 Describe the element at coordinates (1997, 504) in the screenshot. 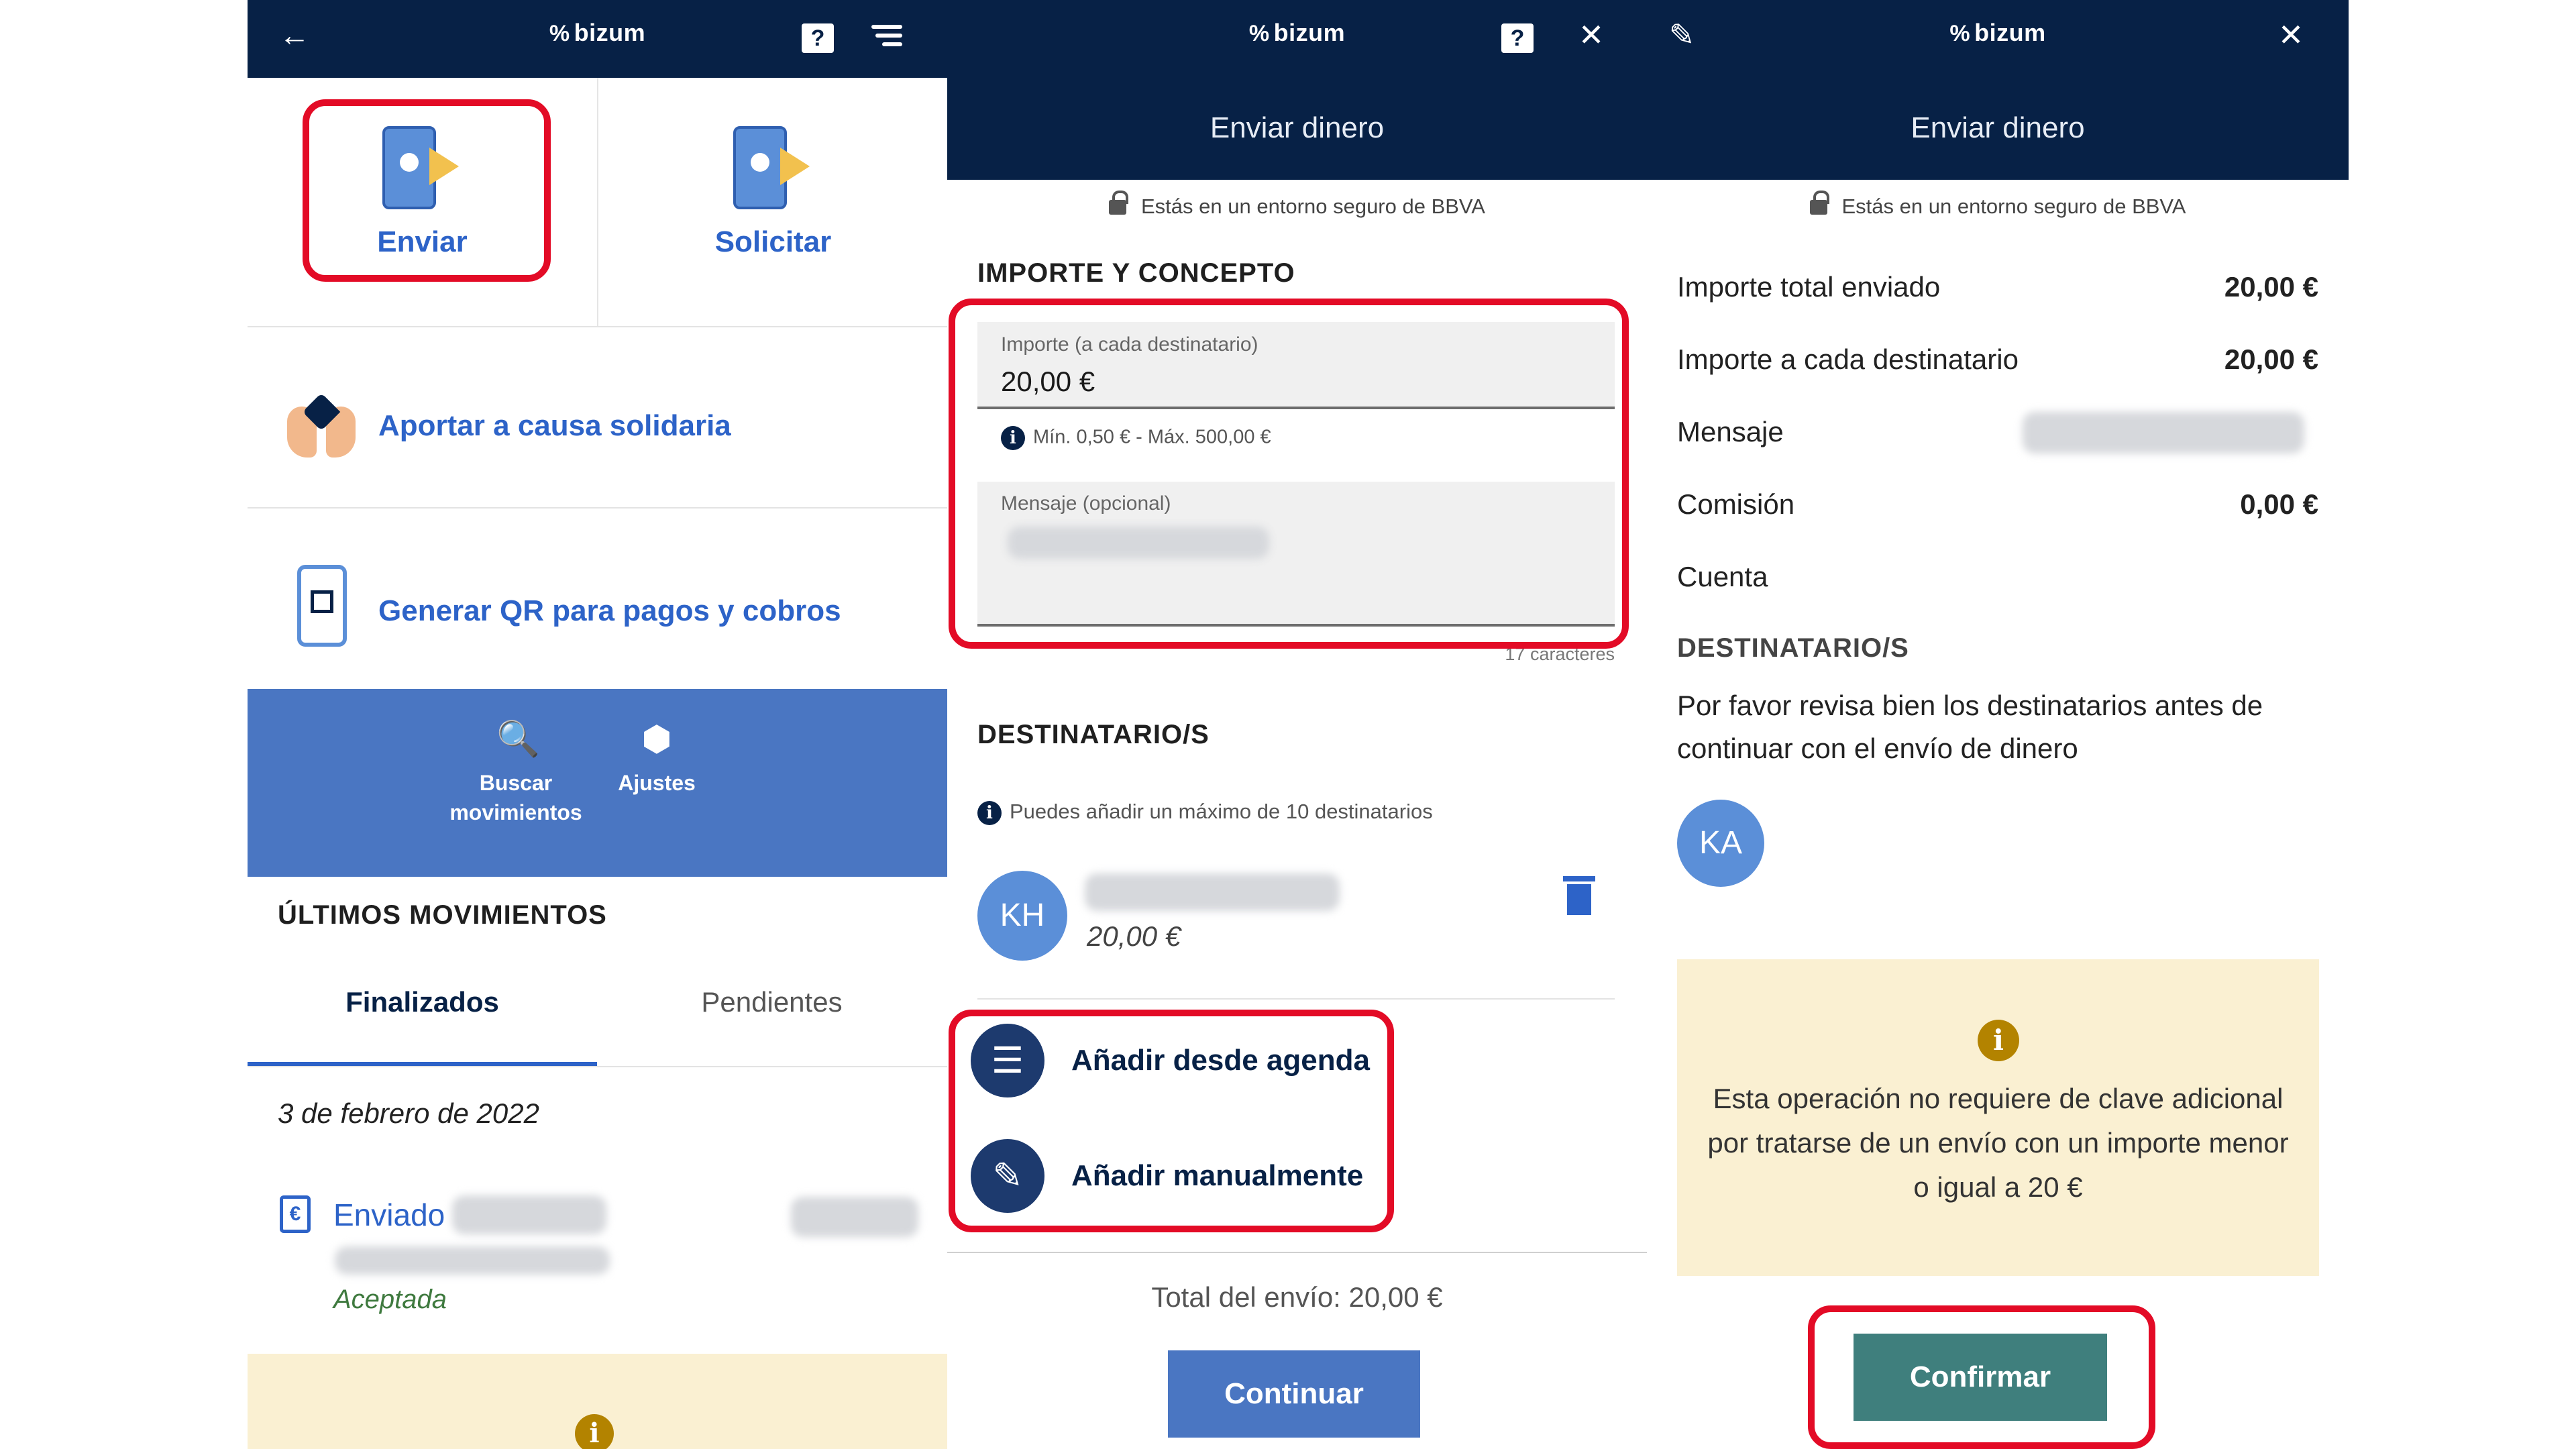

I see `summary-row: Comisión 0,00 €` at that location.